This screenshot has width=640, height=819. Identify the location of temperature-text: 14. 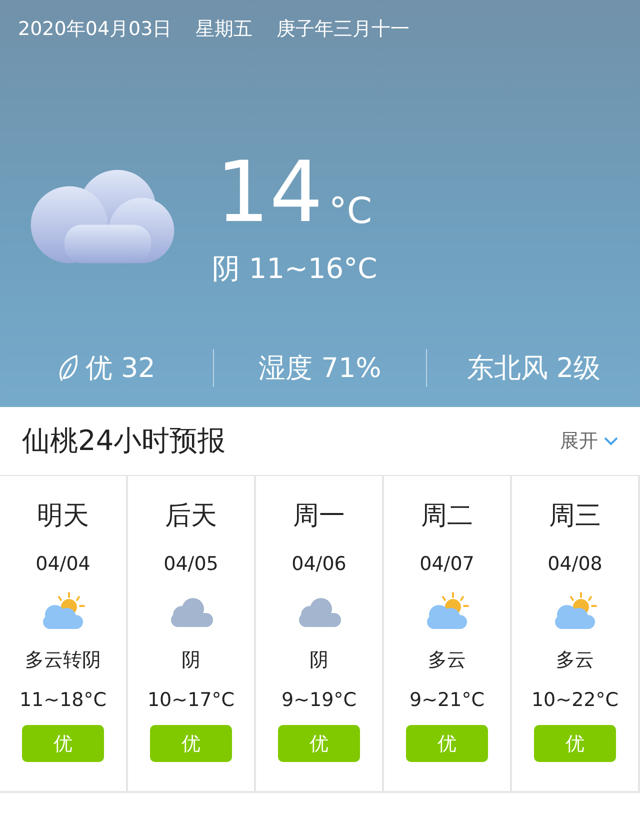
(269, 192).